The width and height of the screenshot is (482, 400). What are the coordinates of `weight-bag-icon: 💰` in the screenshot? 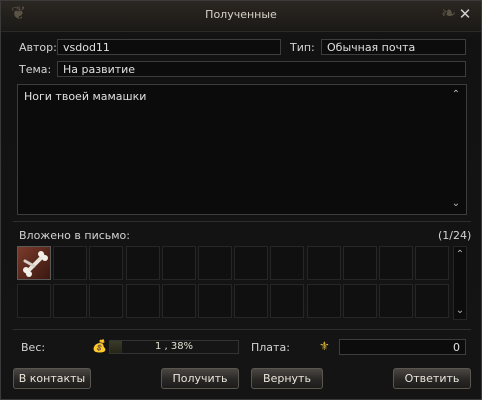 It's located at (99, 346).